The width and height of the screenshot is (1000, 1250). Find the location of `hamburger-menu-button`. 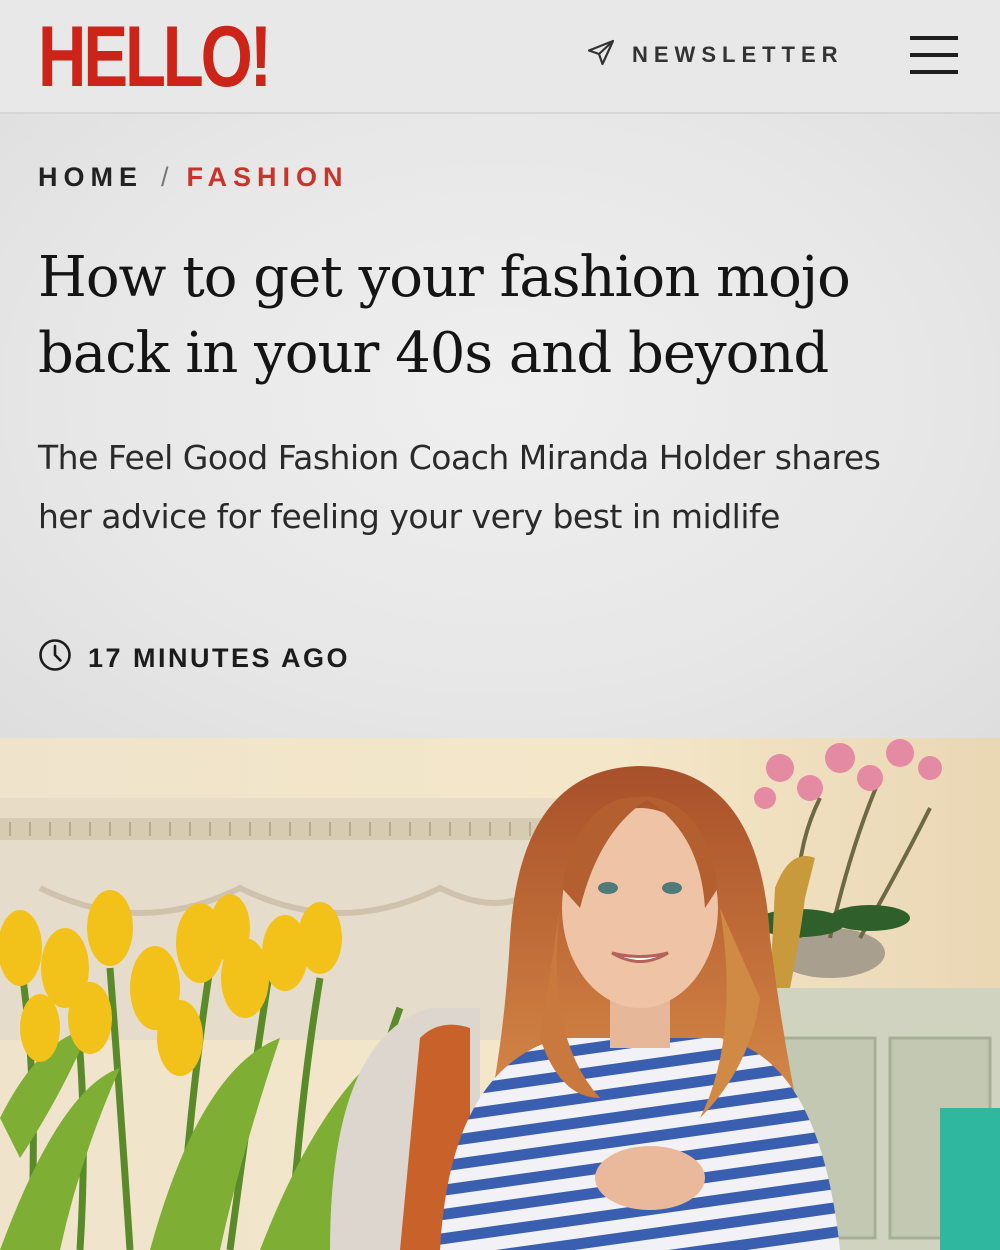

hamburger-menu-button is located at coordinates (934, 56).